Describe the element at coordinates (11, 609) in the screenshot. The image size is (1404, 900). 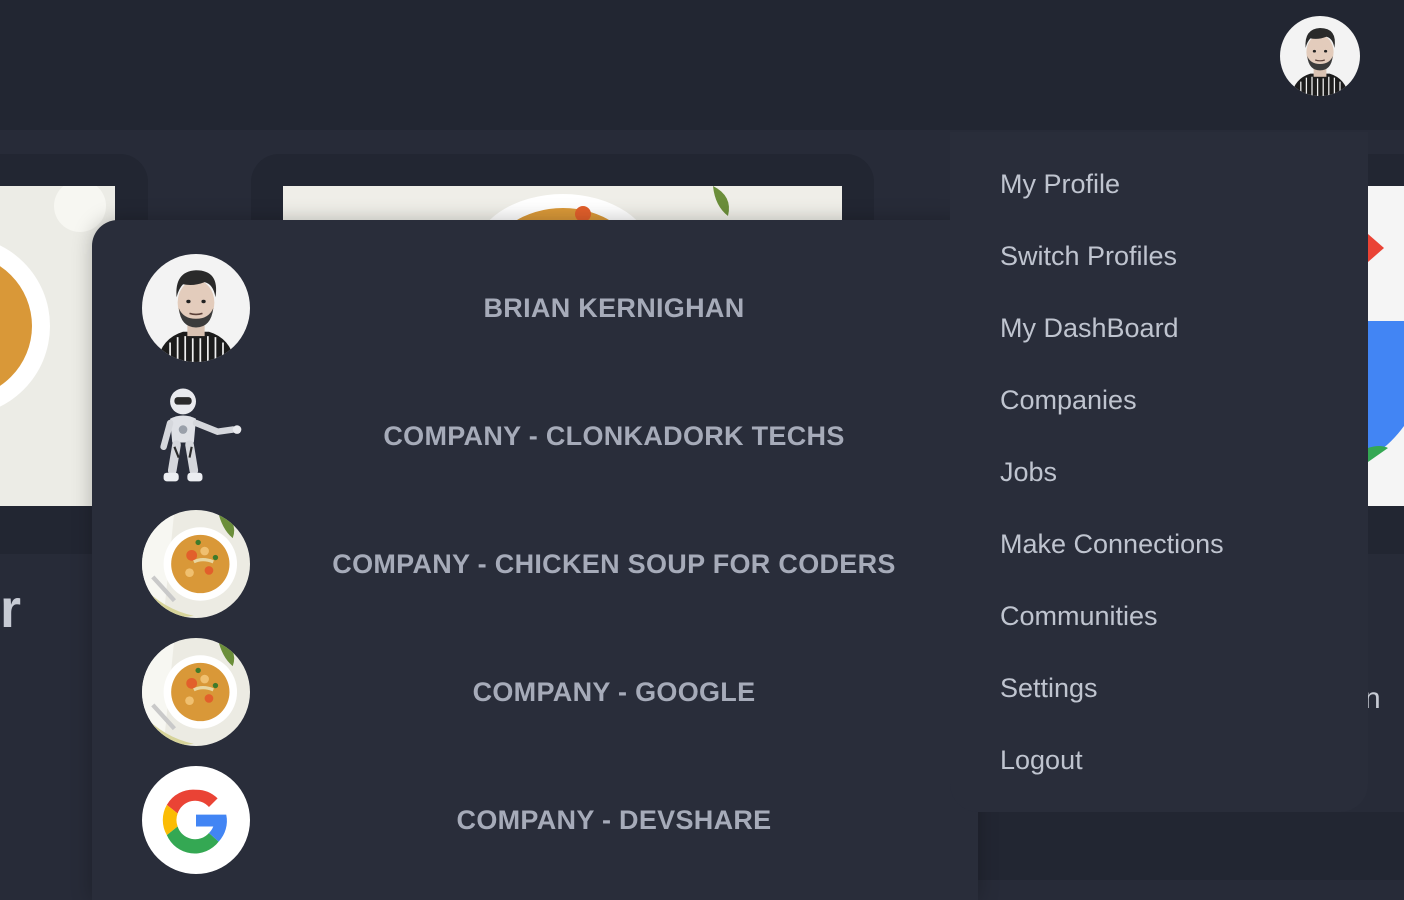
I see `background-heading-fragment: r` at that location.